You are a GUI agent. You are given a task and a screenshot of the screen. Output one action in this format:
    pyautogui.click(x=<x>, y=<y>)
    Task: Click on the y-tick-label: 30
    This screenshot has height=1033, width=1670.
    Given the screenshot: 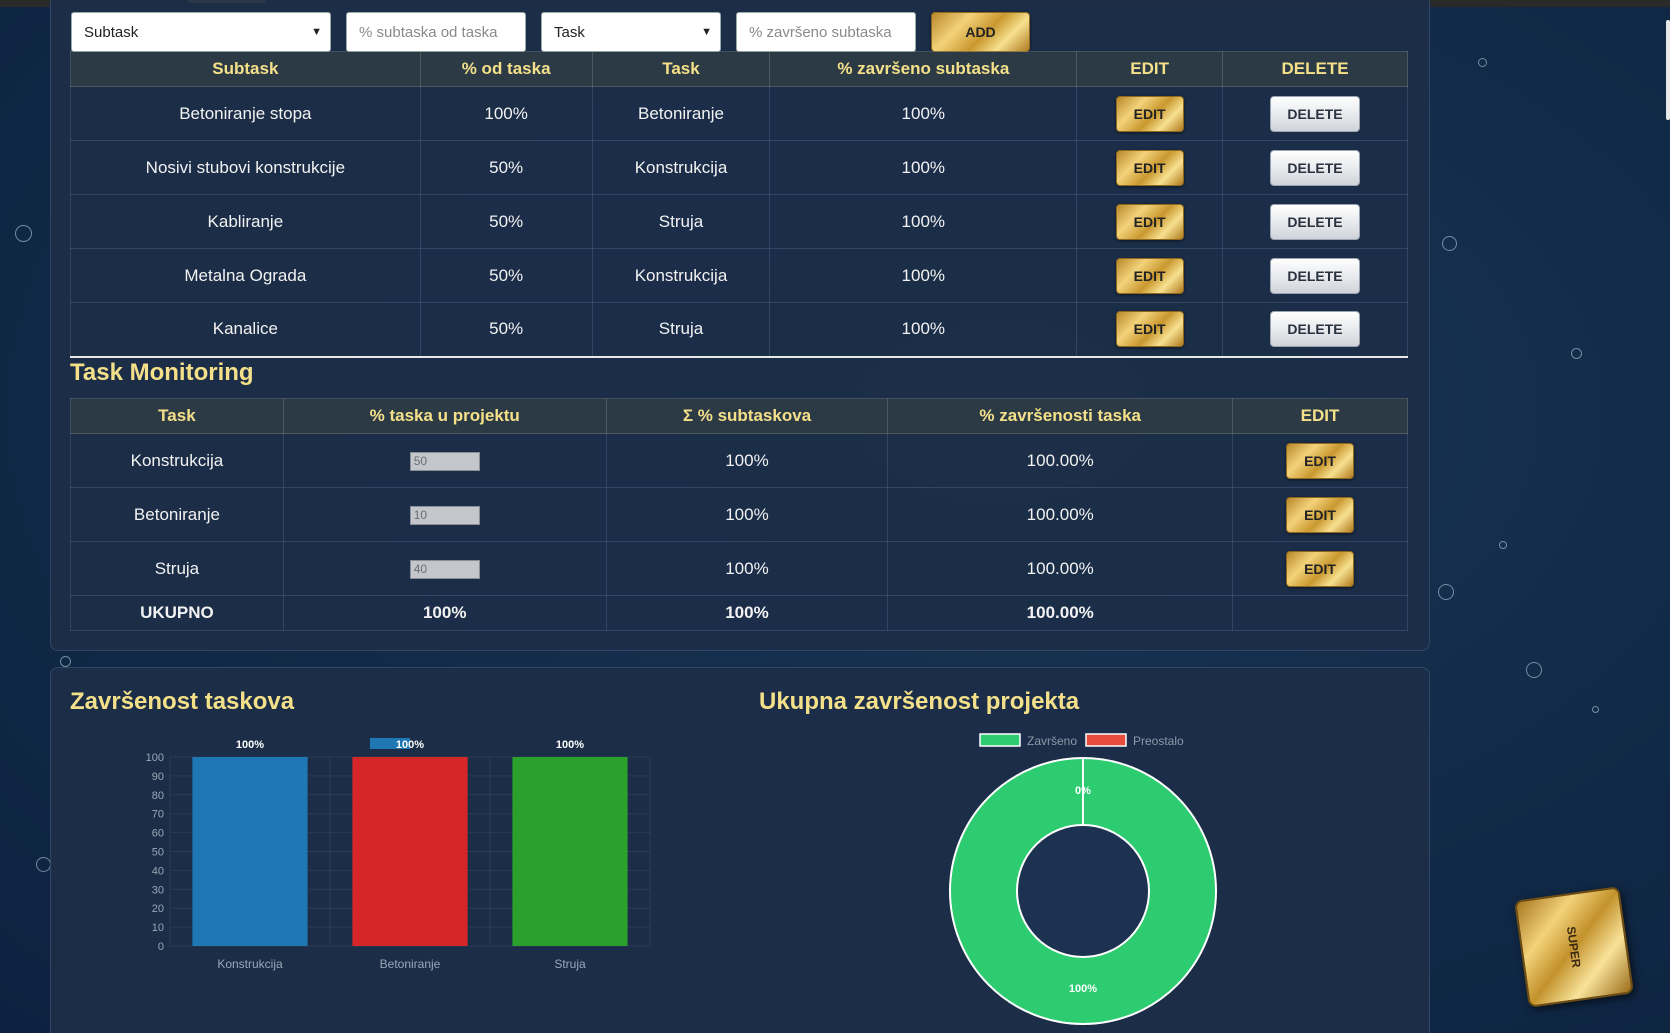 What is the action you would take?
    pyautogui.click(x=158, y=890)
    